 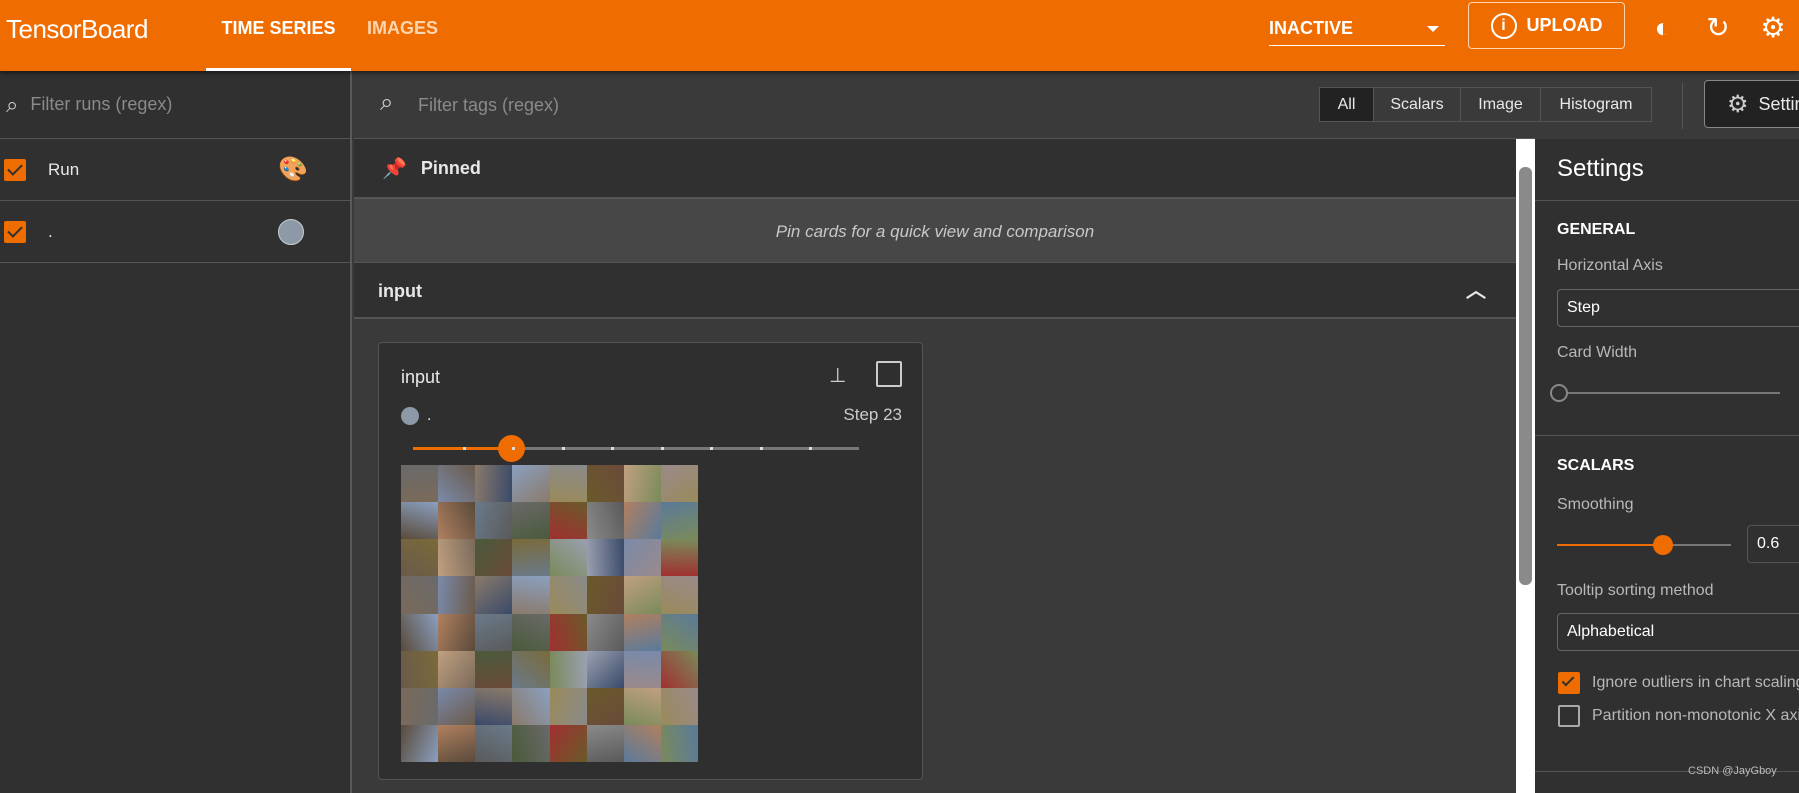 I want to click on step-slider, so click(x=636, y=448).